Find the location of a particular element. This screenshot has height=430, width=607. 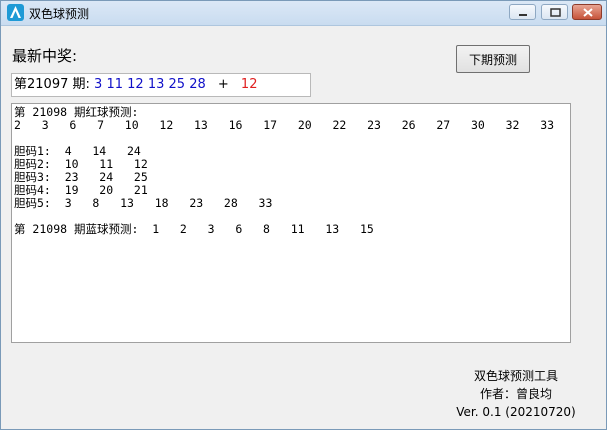

title-bar: 双色球预测 is located at coordinates (303, 13).